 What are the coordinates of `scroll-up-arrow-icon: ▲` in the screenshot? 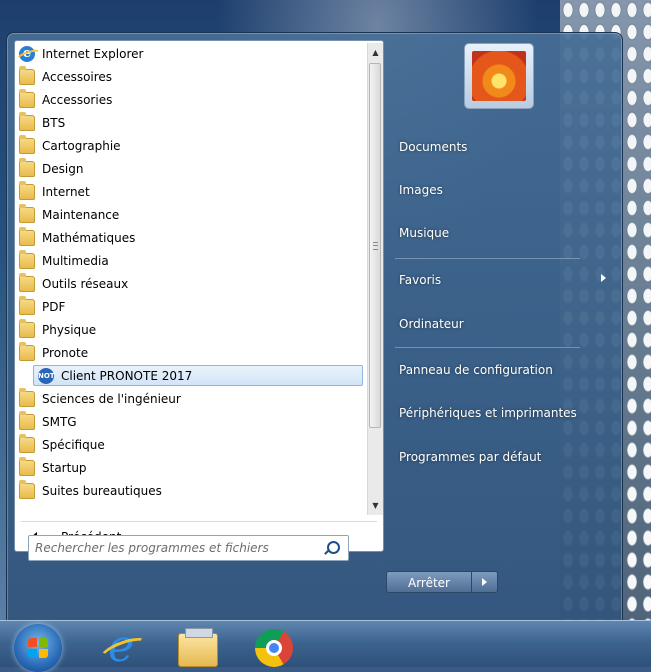 It's located at (375, 52).